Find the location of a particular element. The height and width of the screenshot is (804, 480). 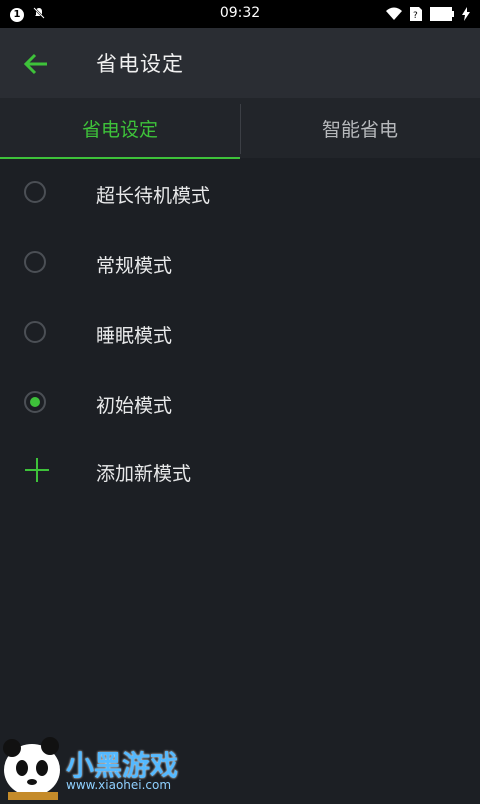

mode-item-sleep: 睡眠模式 is located at coordinates (240, 334).